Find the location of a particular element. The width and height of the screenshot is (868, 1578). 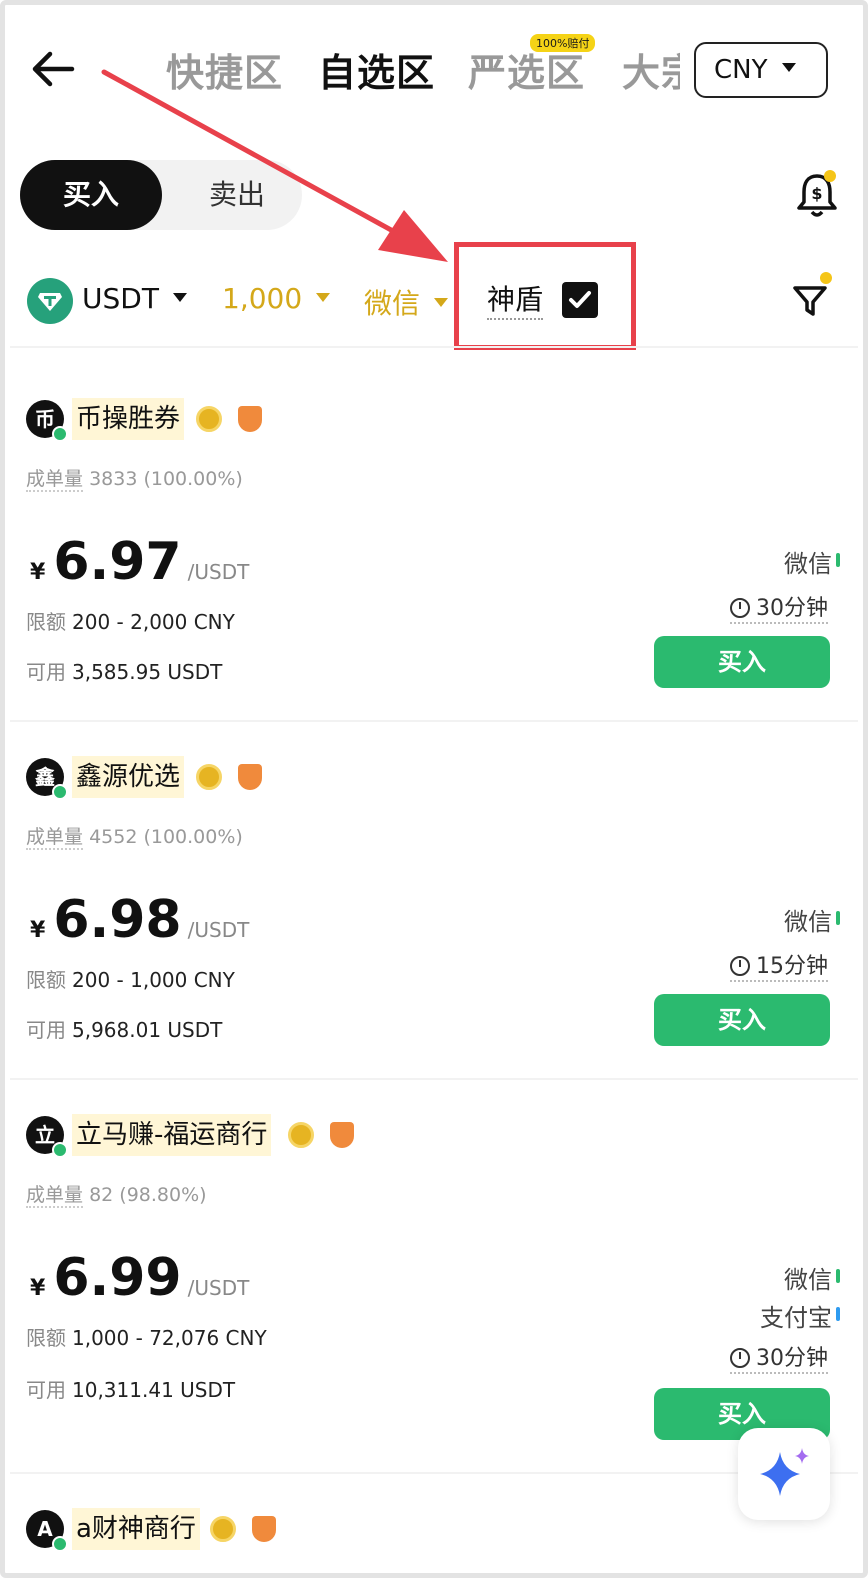

ai-assistant-button is located at coordinates (784, 1474).